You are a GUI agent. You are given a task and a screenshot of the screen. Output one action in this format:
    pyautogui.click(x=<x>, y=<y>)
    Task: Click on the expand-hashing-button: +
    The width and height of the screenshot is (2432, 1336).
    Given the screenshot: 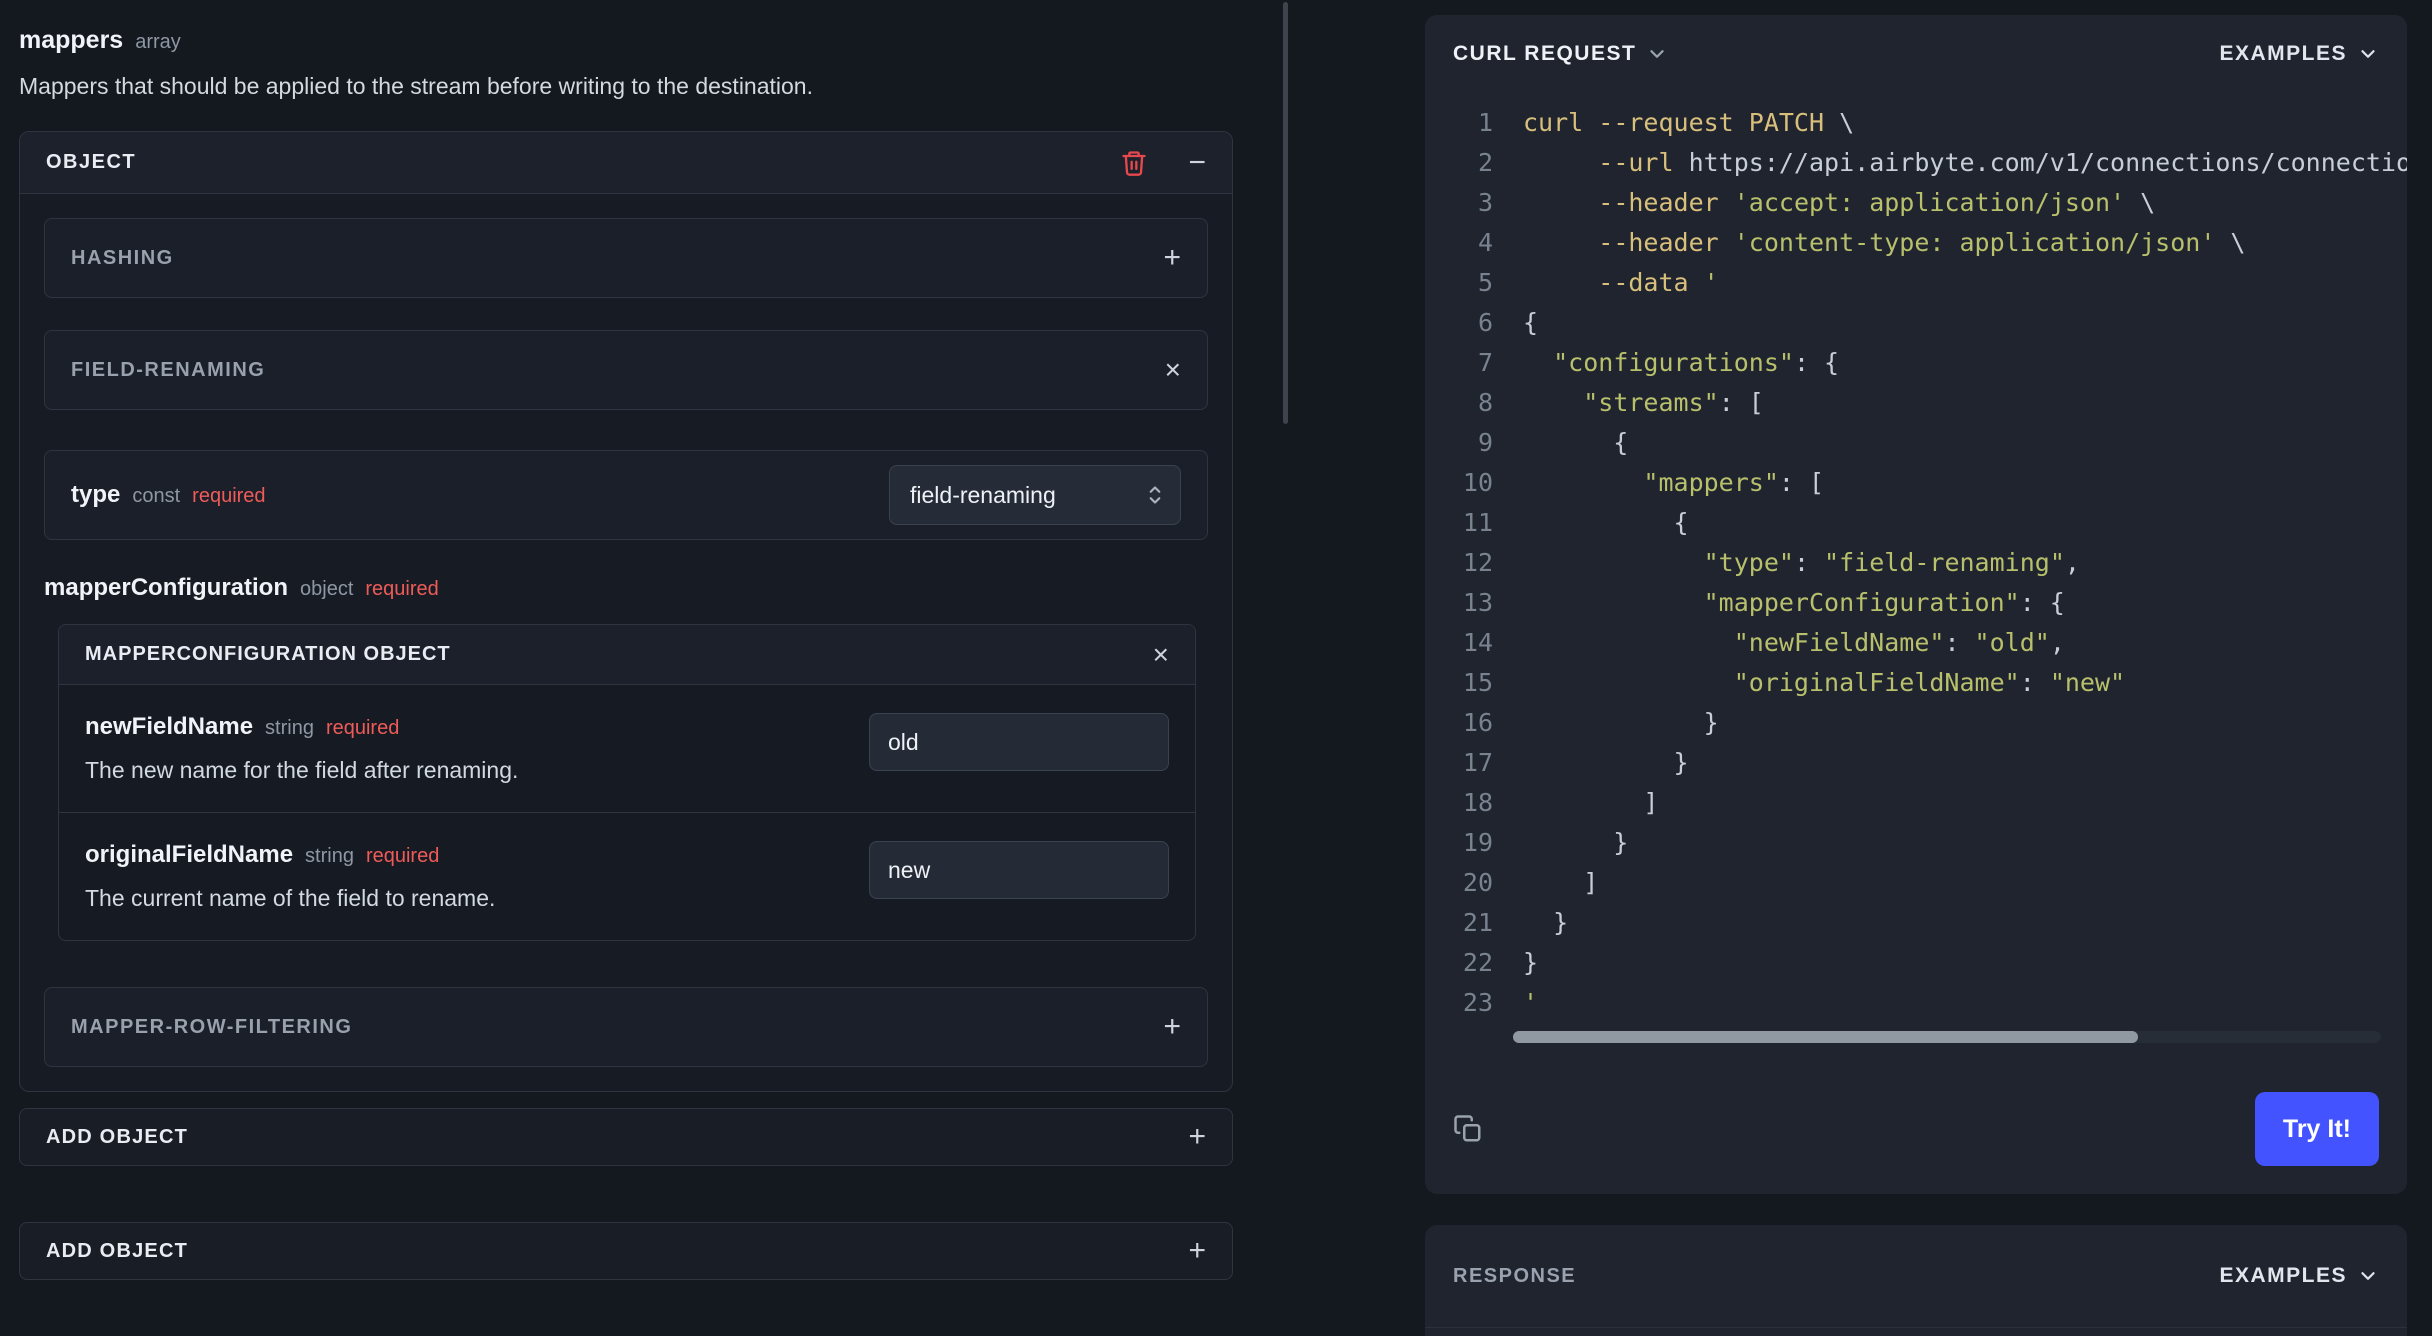 What is the action you would take?
    pyautogui.click(x=1172, y=258)
    